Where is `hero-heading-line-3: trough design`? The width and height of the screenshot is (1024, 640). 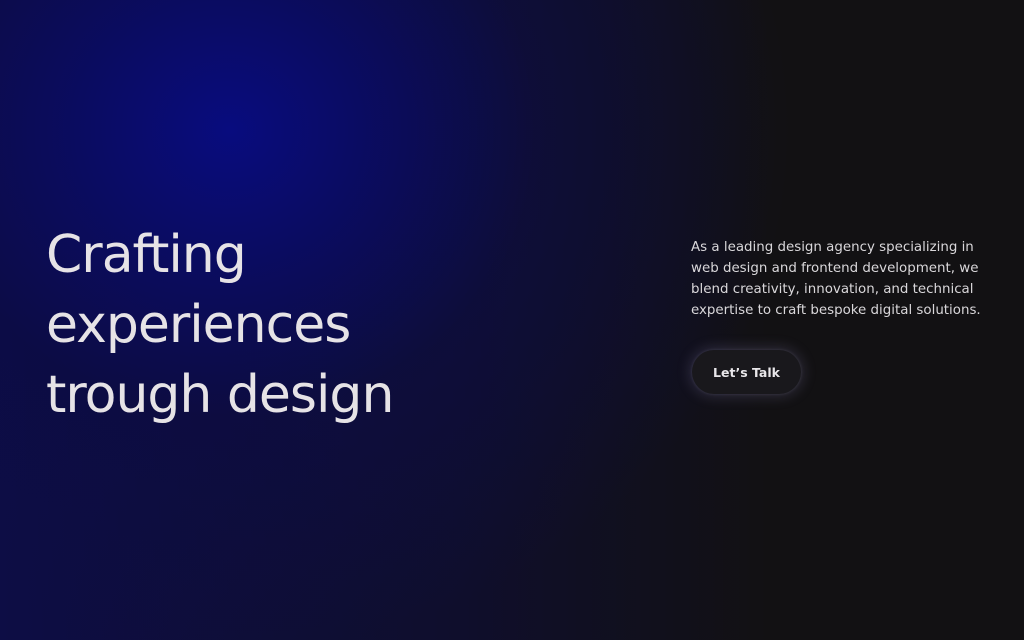
hero-heading-line-3: trough design is located at coordinates (220, 395).